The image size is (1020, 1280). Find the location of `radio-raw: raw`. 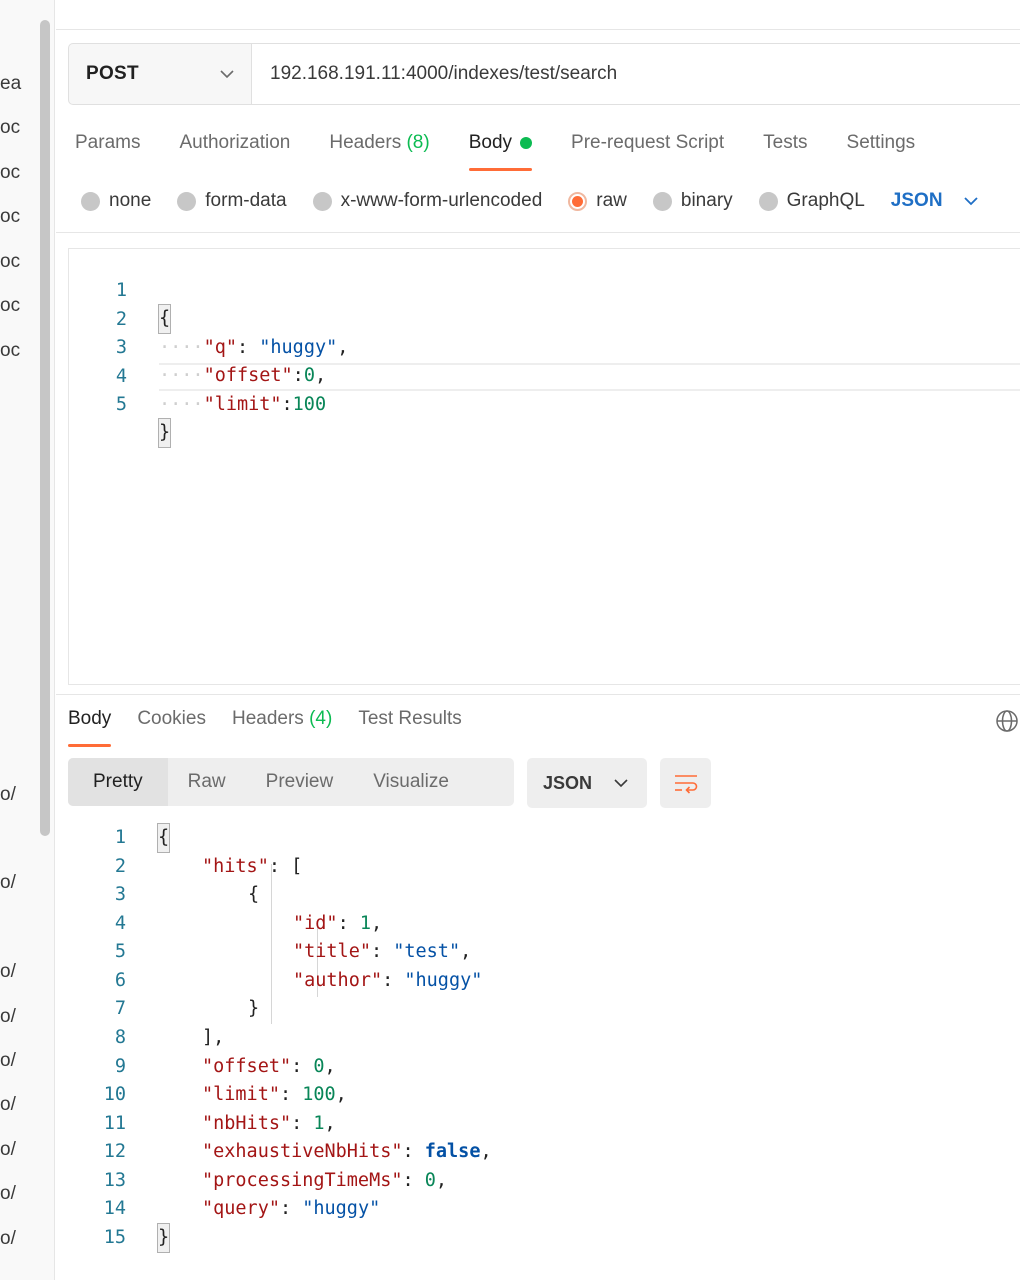

radio-raw: raw is located at coordinates (597, 201).